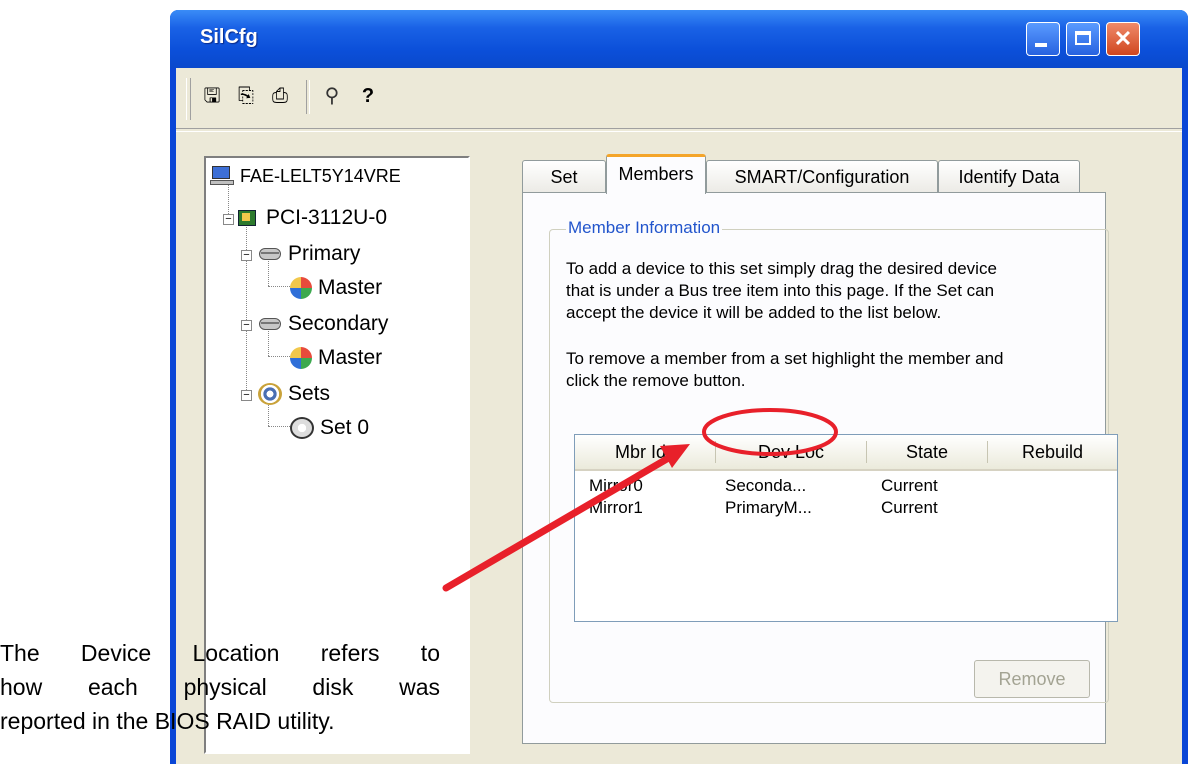 The height and width of the screenshot is (764, 1194). What do you see at coordinates (1009, 176) in the screenshot?
I see `tab-identify-data: Identify Data` at bounding box center [1009, 176].